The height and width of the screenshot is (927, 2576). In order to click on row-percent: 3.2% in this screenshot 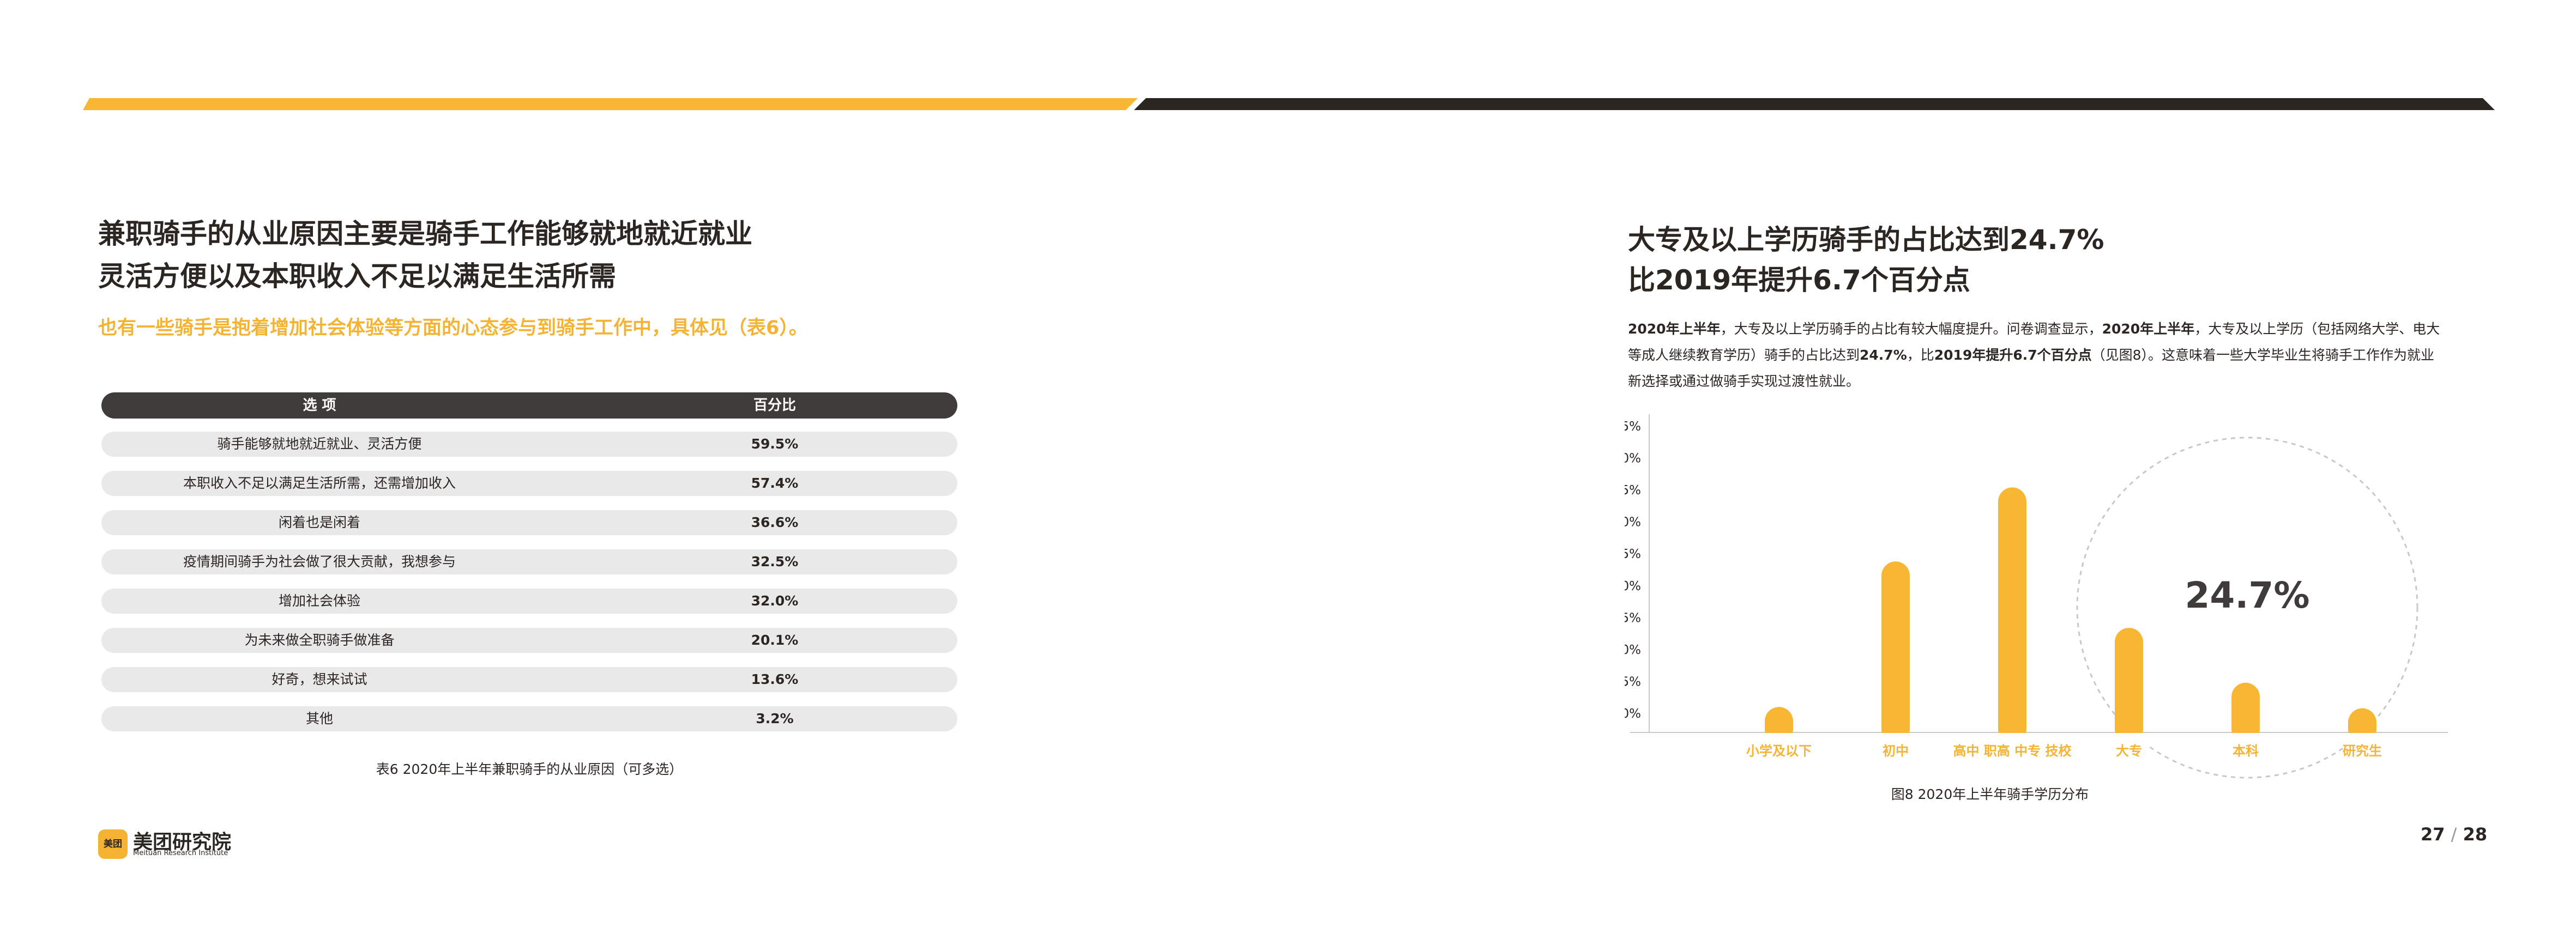, I will do `click(775, 718)`.